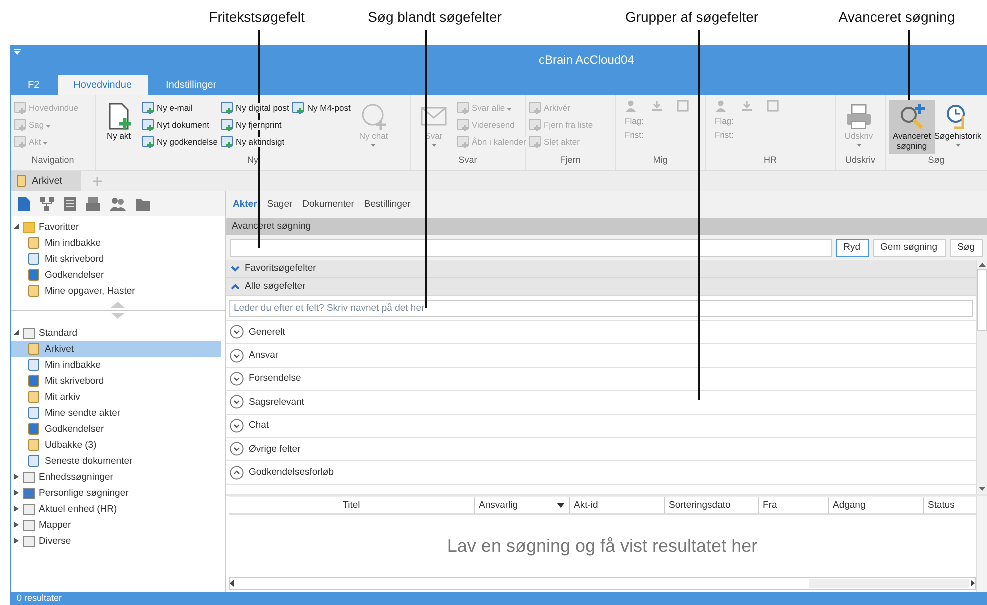  What do you see at coordinates (257, 17) in the screenshot?
I see `callout-label: Fritekstsøgefelt` at bounding box center [257, 17].